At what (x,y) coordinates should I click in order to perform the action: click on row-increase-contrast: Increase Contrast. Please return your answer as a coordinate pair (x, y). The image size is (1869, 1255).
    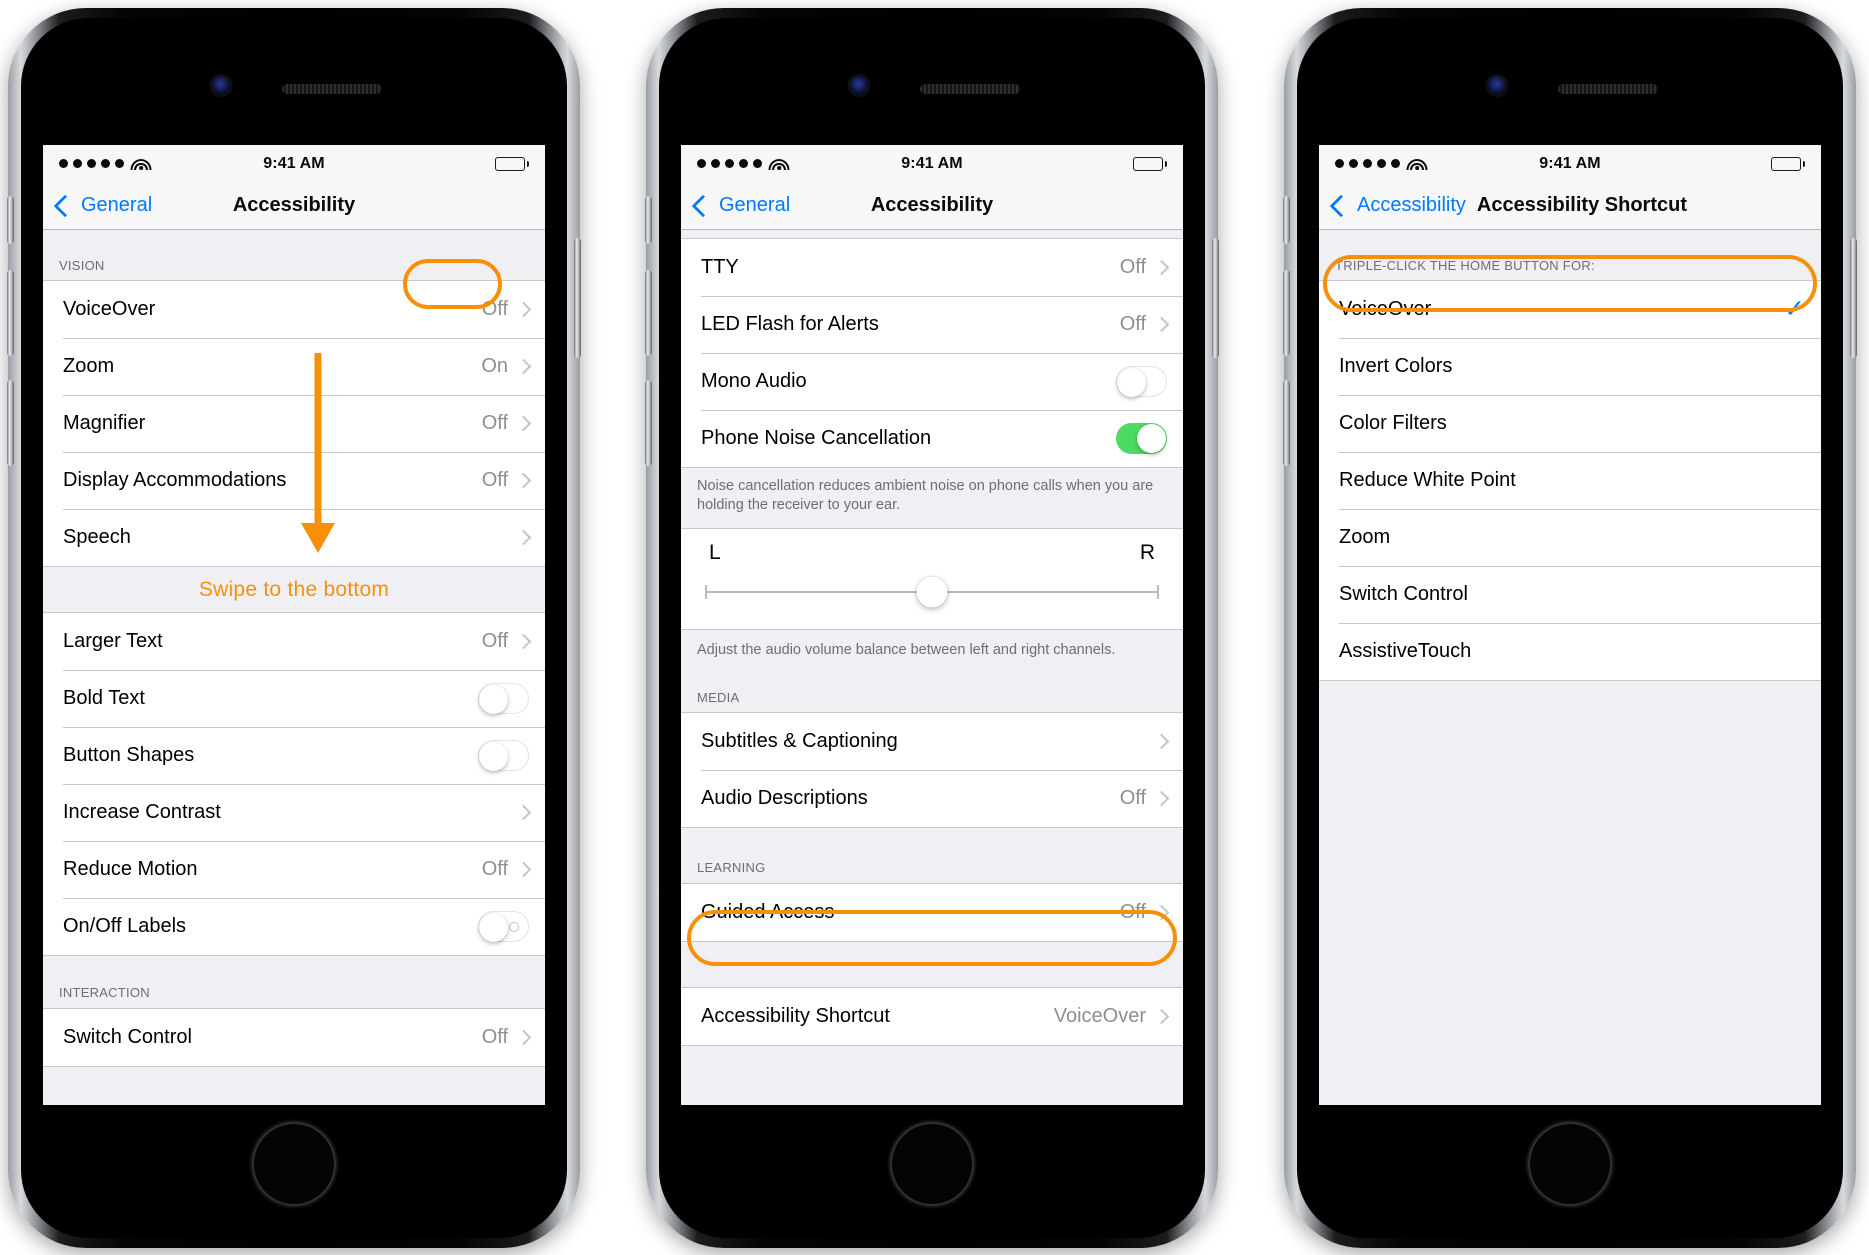
    Looking at the image, I should click on (294, 812).